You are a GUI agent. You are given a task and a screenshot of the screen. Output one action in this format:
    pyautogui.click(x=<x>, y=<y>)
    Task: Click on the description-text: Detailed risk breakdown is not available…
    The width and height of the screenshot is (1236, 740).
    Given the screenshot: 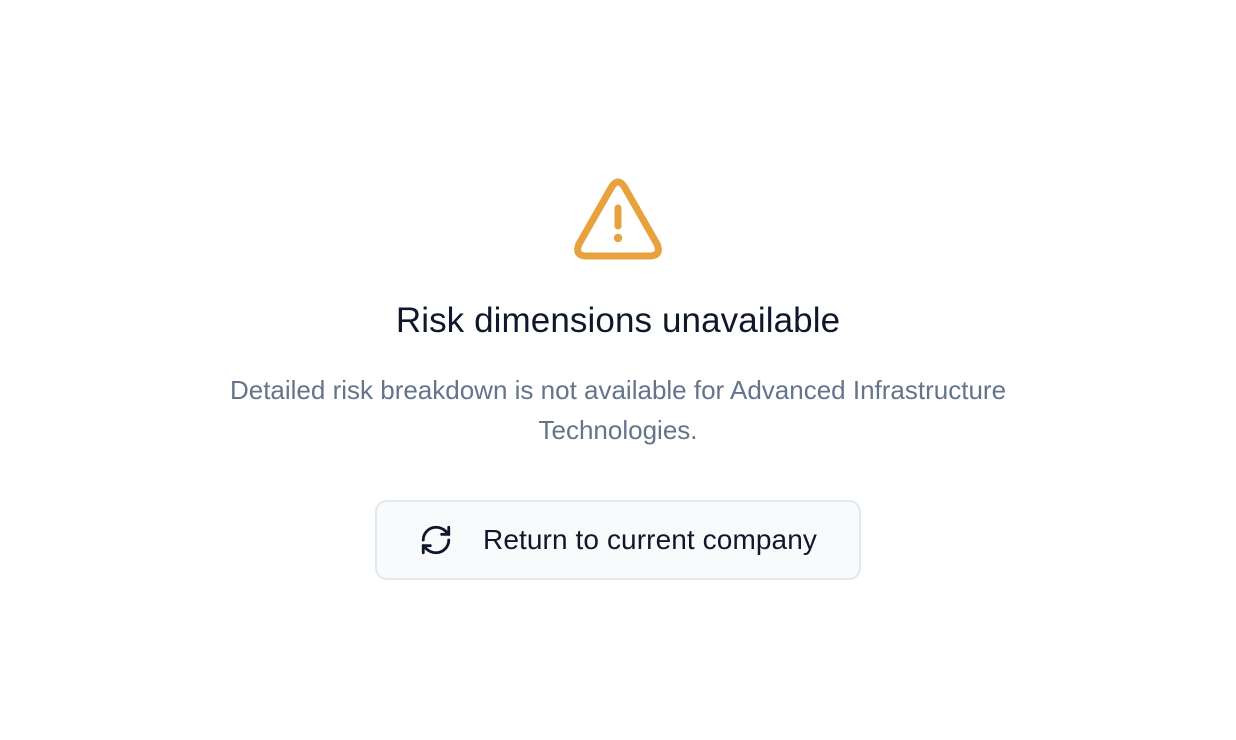 What is the action you would take?
    pyautogui.click(x=618, y=410)
    